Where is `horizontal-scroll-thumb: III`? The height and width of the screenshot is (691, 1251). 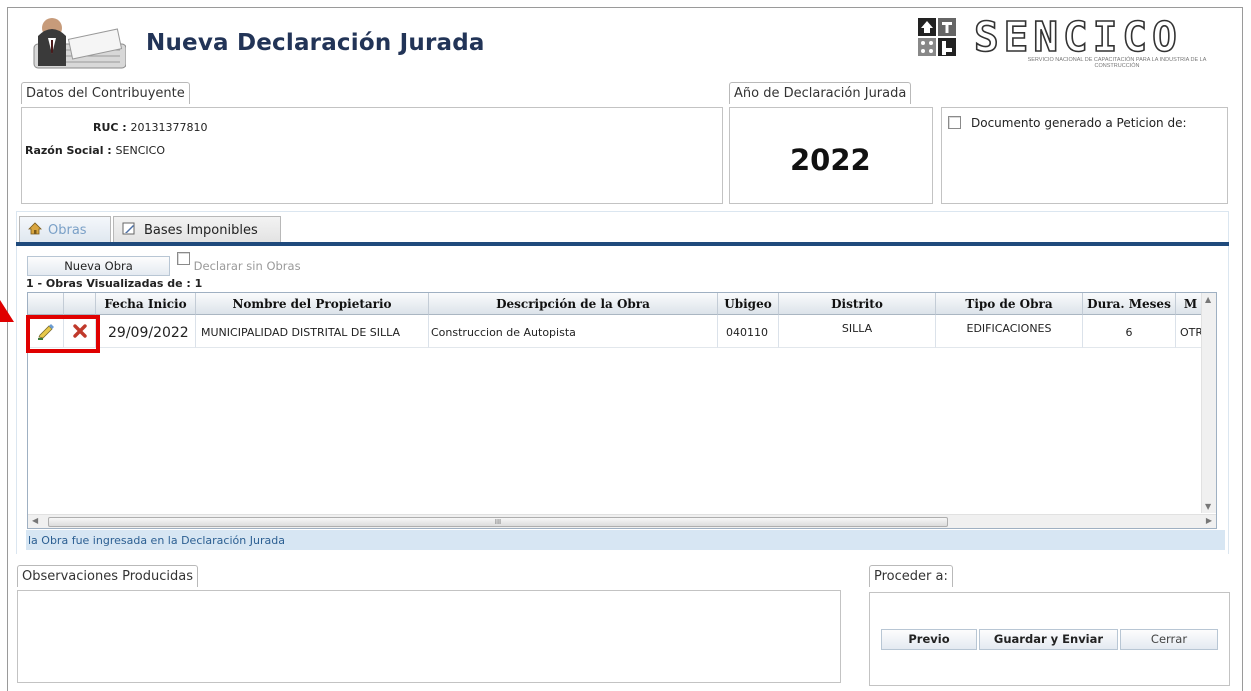 horizontal-scroll-thumb: III is located at coordinates (498, 522).